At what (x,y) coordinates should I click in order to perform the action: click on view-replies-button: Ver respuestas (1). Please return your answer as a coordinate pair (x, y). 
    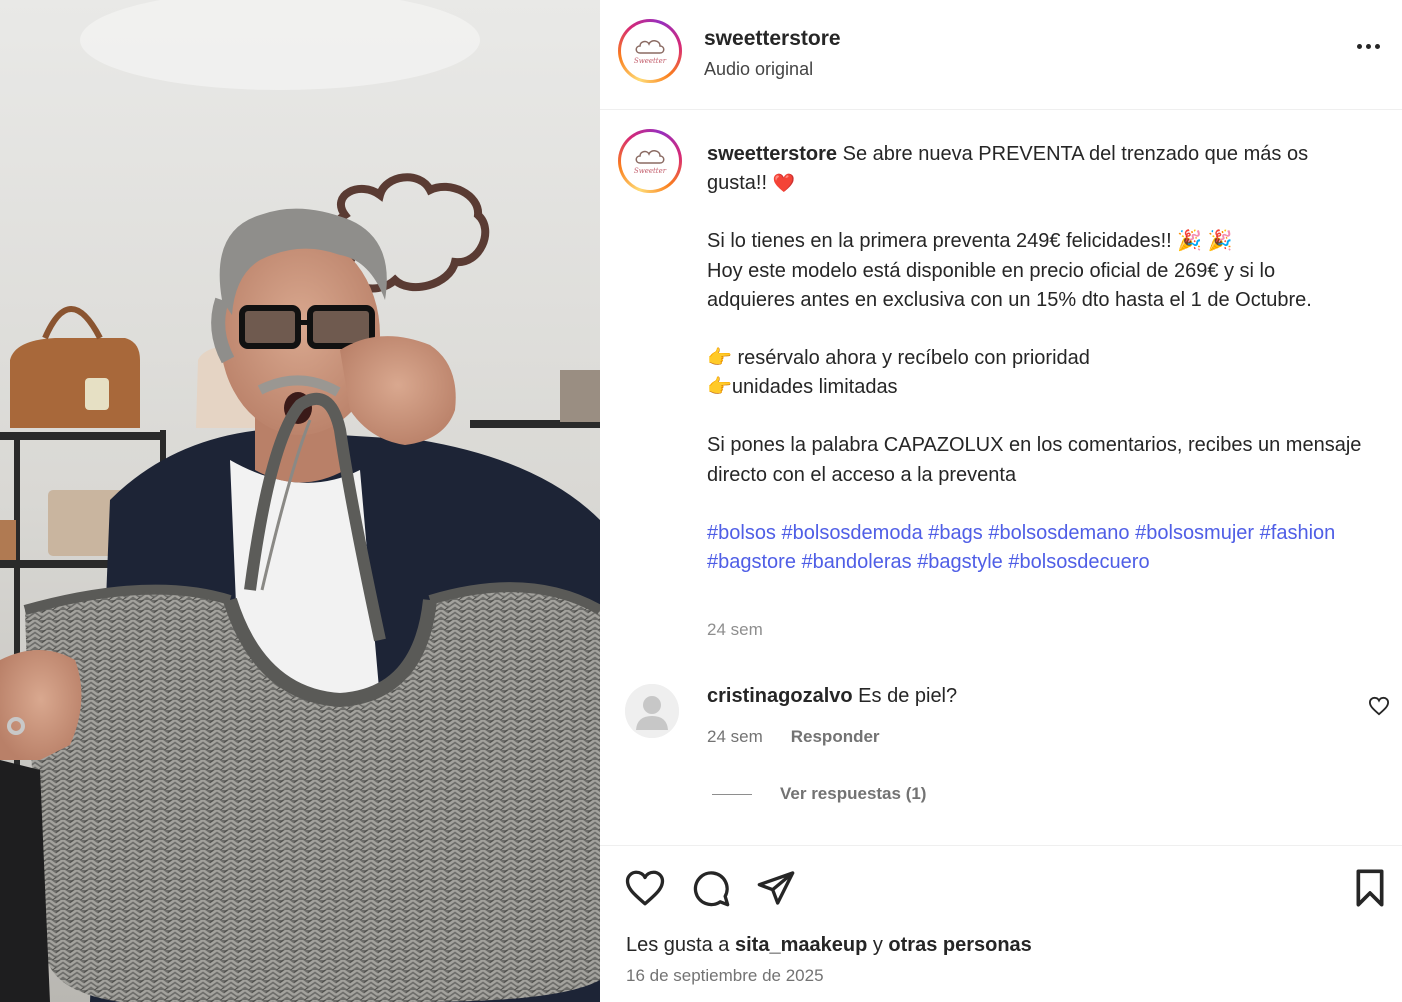
    Looking at the image, I should click on (819, 794).